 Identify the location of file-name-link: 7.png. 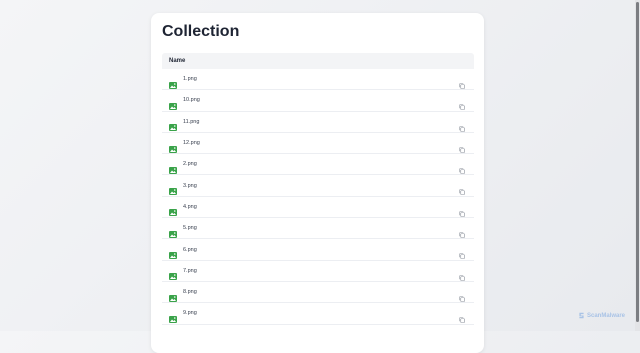
(190, 271).